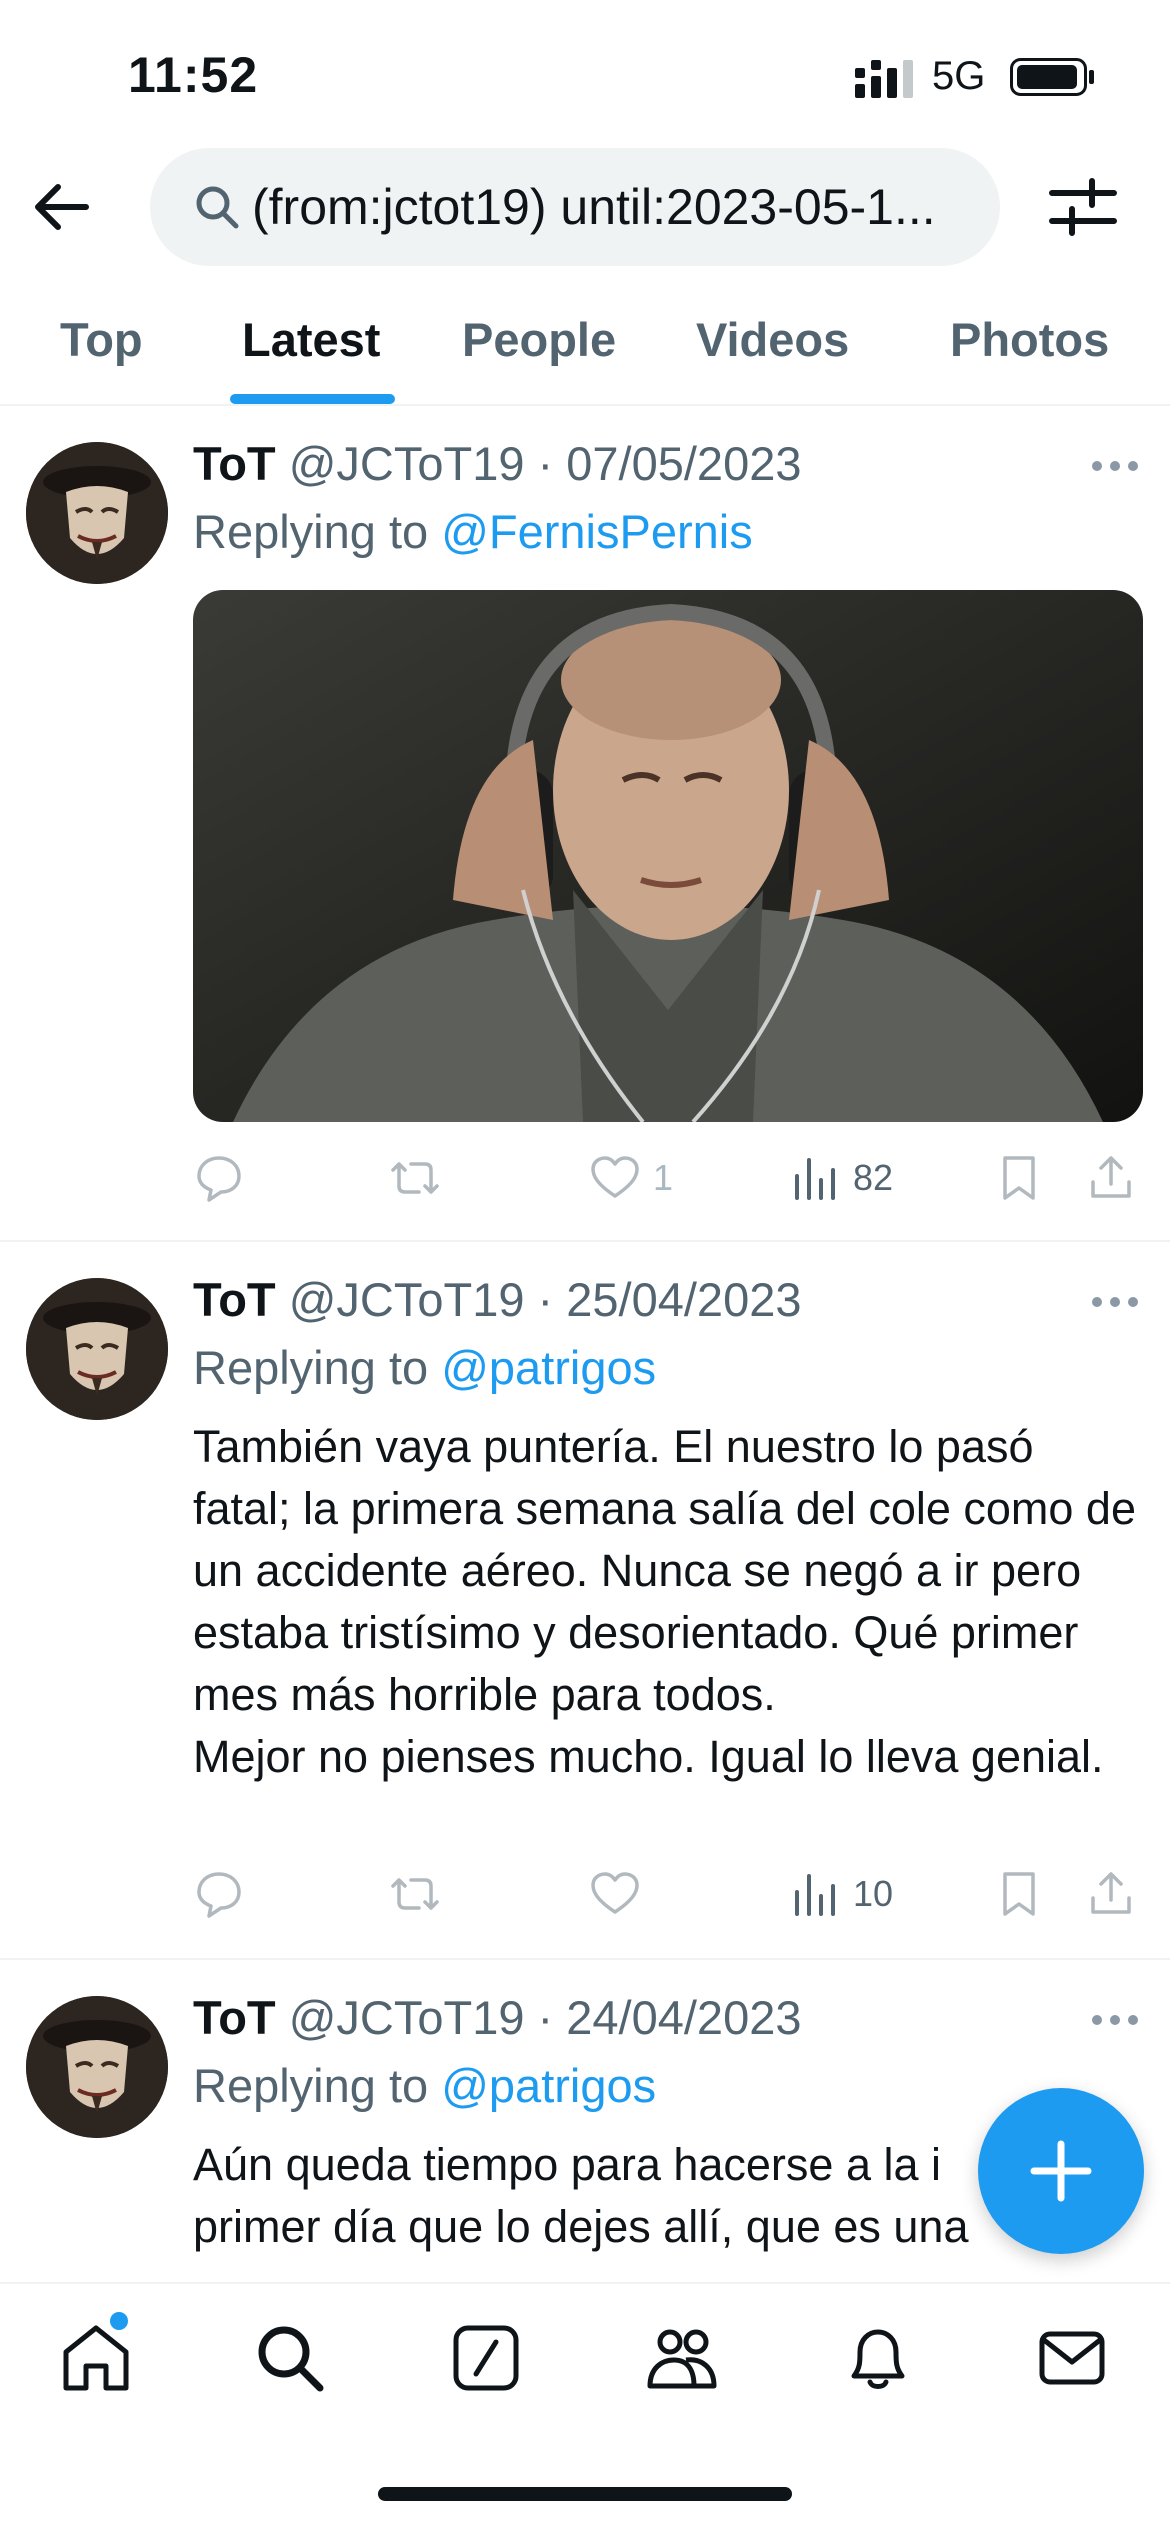 The width and height of the screenshot is (1170, 2532). What do you see at coordinates (96, 2358) in the screenshot?
I see `home-icon` at bounding box center [96, 2358].